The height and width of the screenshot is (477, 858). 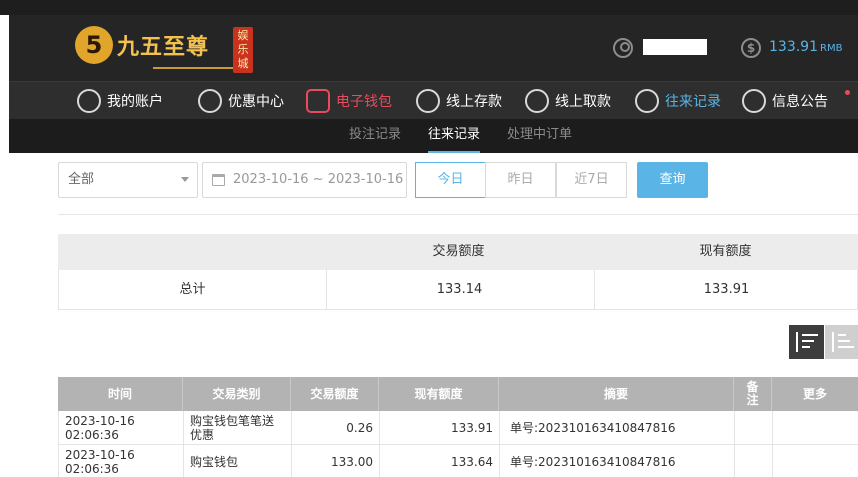 I want to click on logo-tag: 娱乐城, so click(x=243, y=50).